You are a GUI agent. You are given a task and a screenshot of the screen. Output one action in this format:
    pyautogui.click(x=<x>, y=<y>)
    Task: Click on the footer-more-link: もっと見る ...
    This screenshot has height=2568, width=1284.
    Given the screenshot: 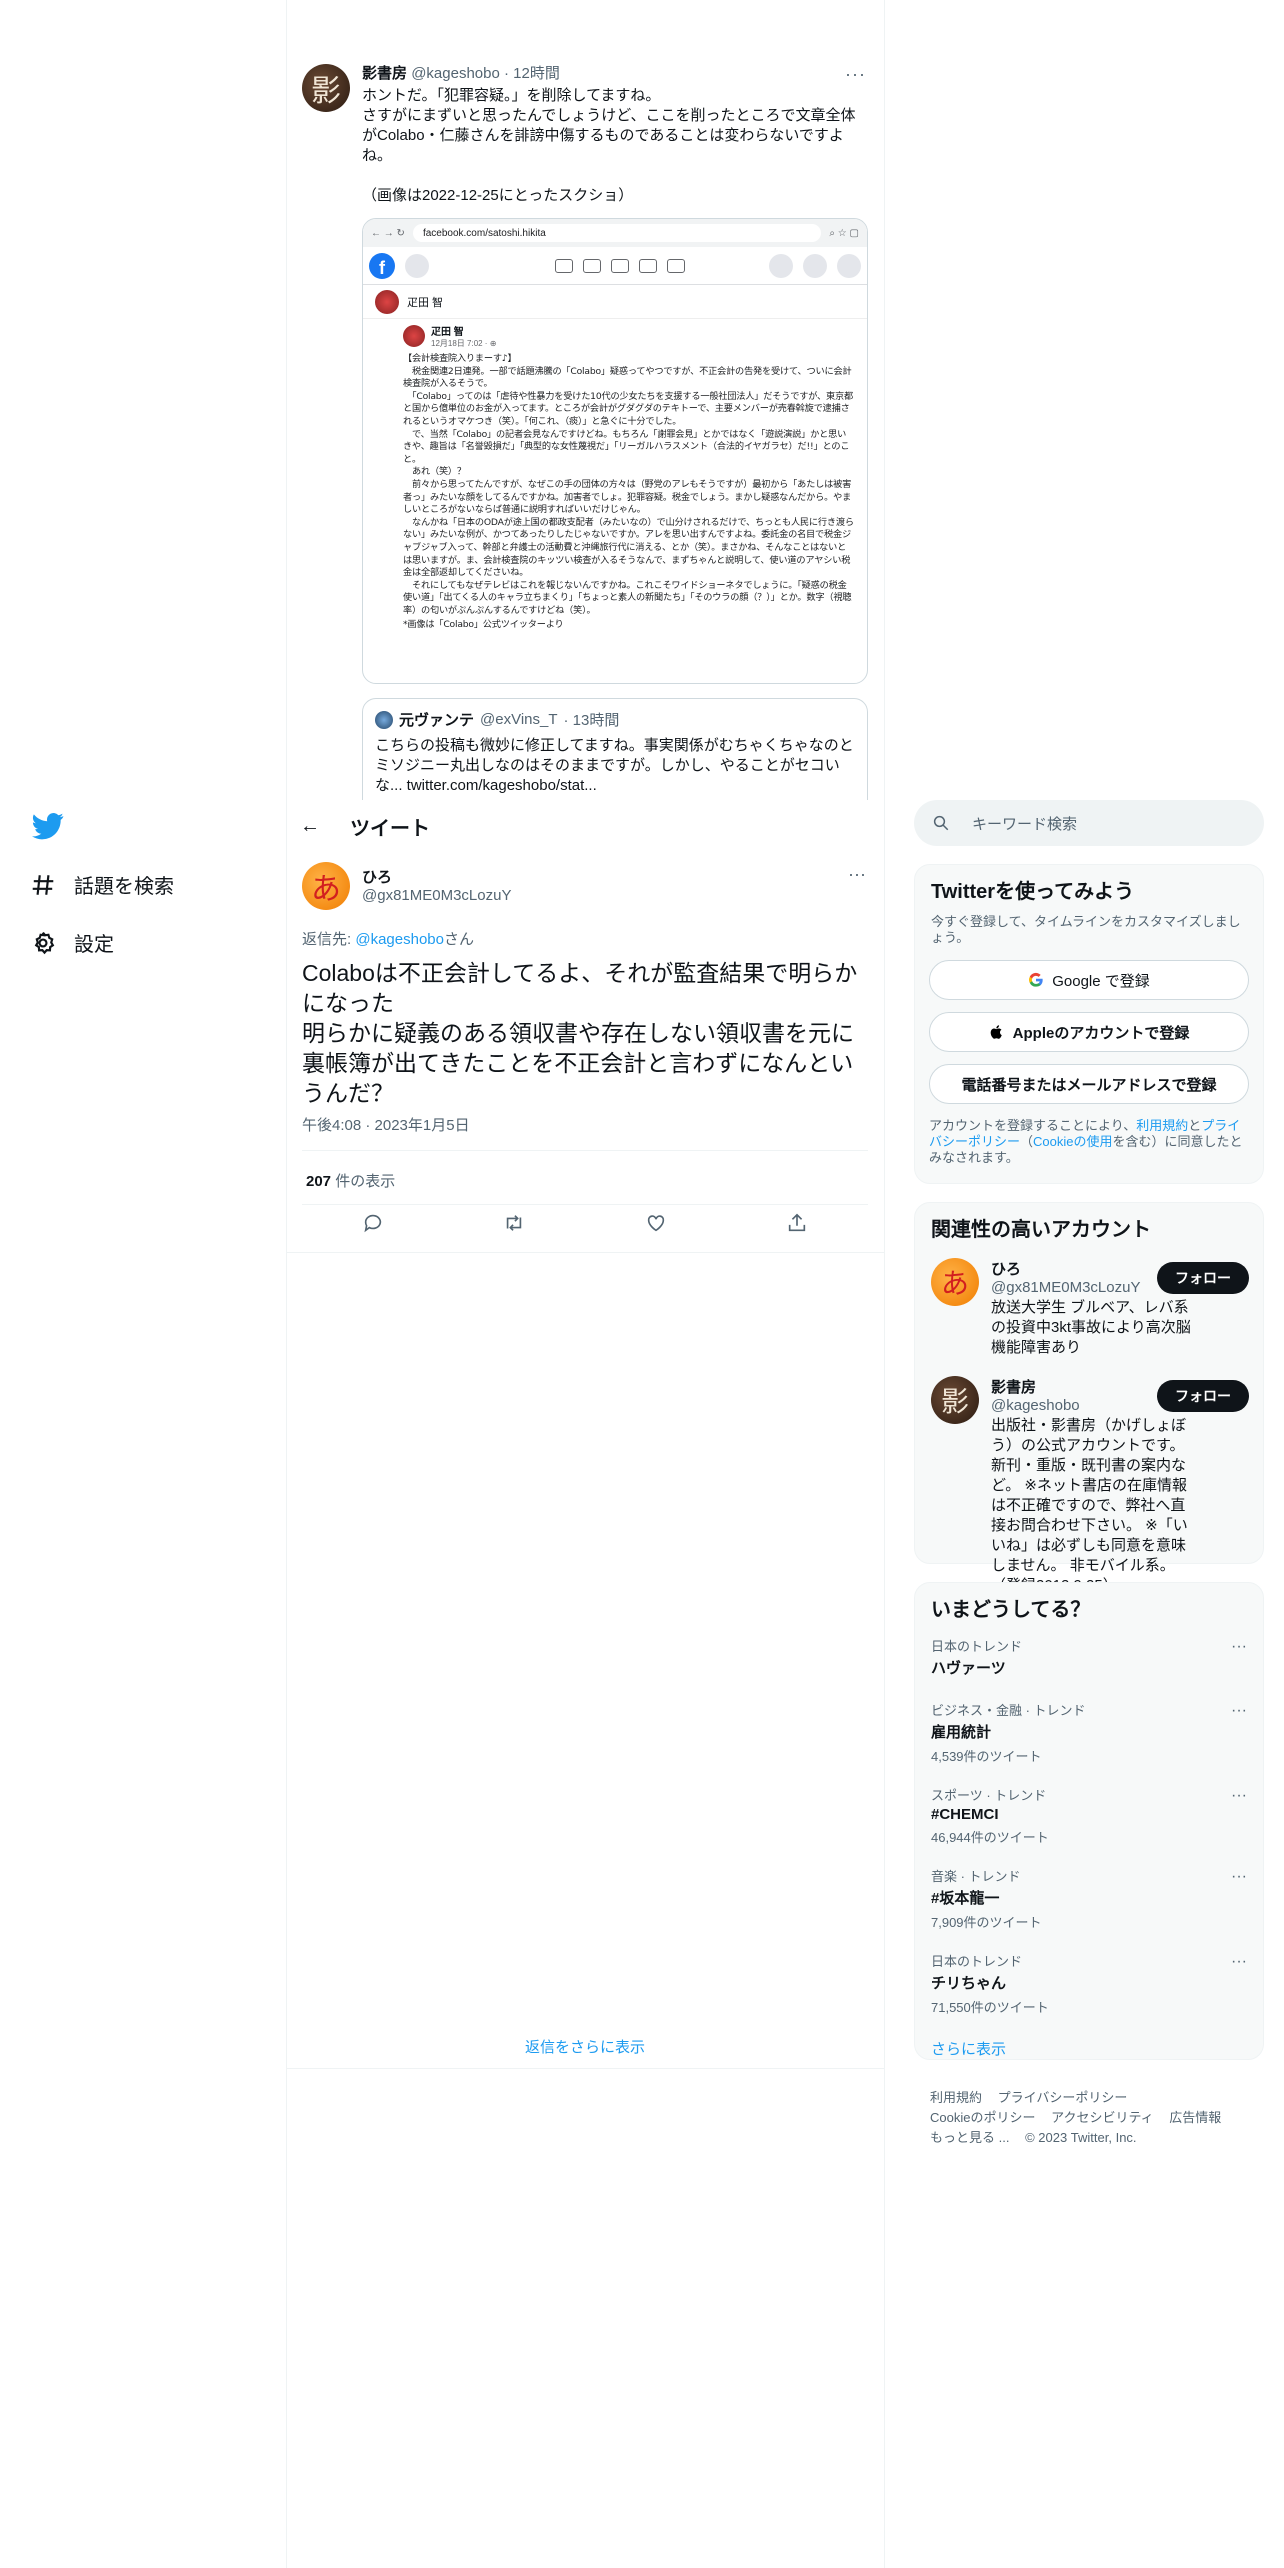 What is the action you would take?
    pyautogui.click(x=969, y=2137)
    